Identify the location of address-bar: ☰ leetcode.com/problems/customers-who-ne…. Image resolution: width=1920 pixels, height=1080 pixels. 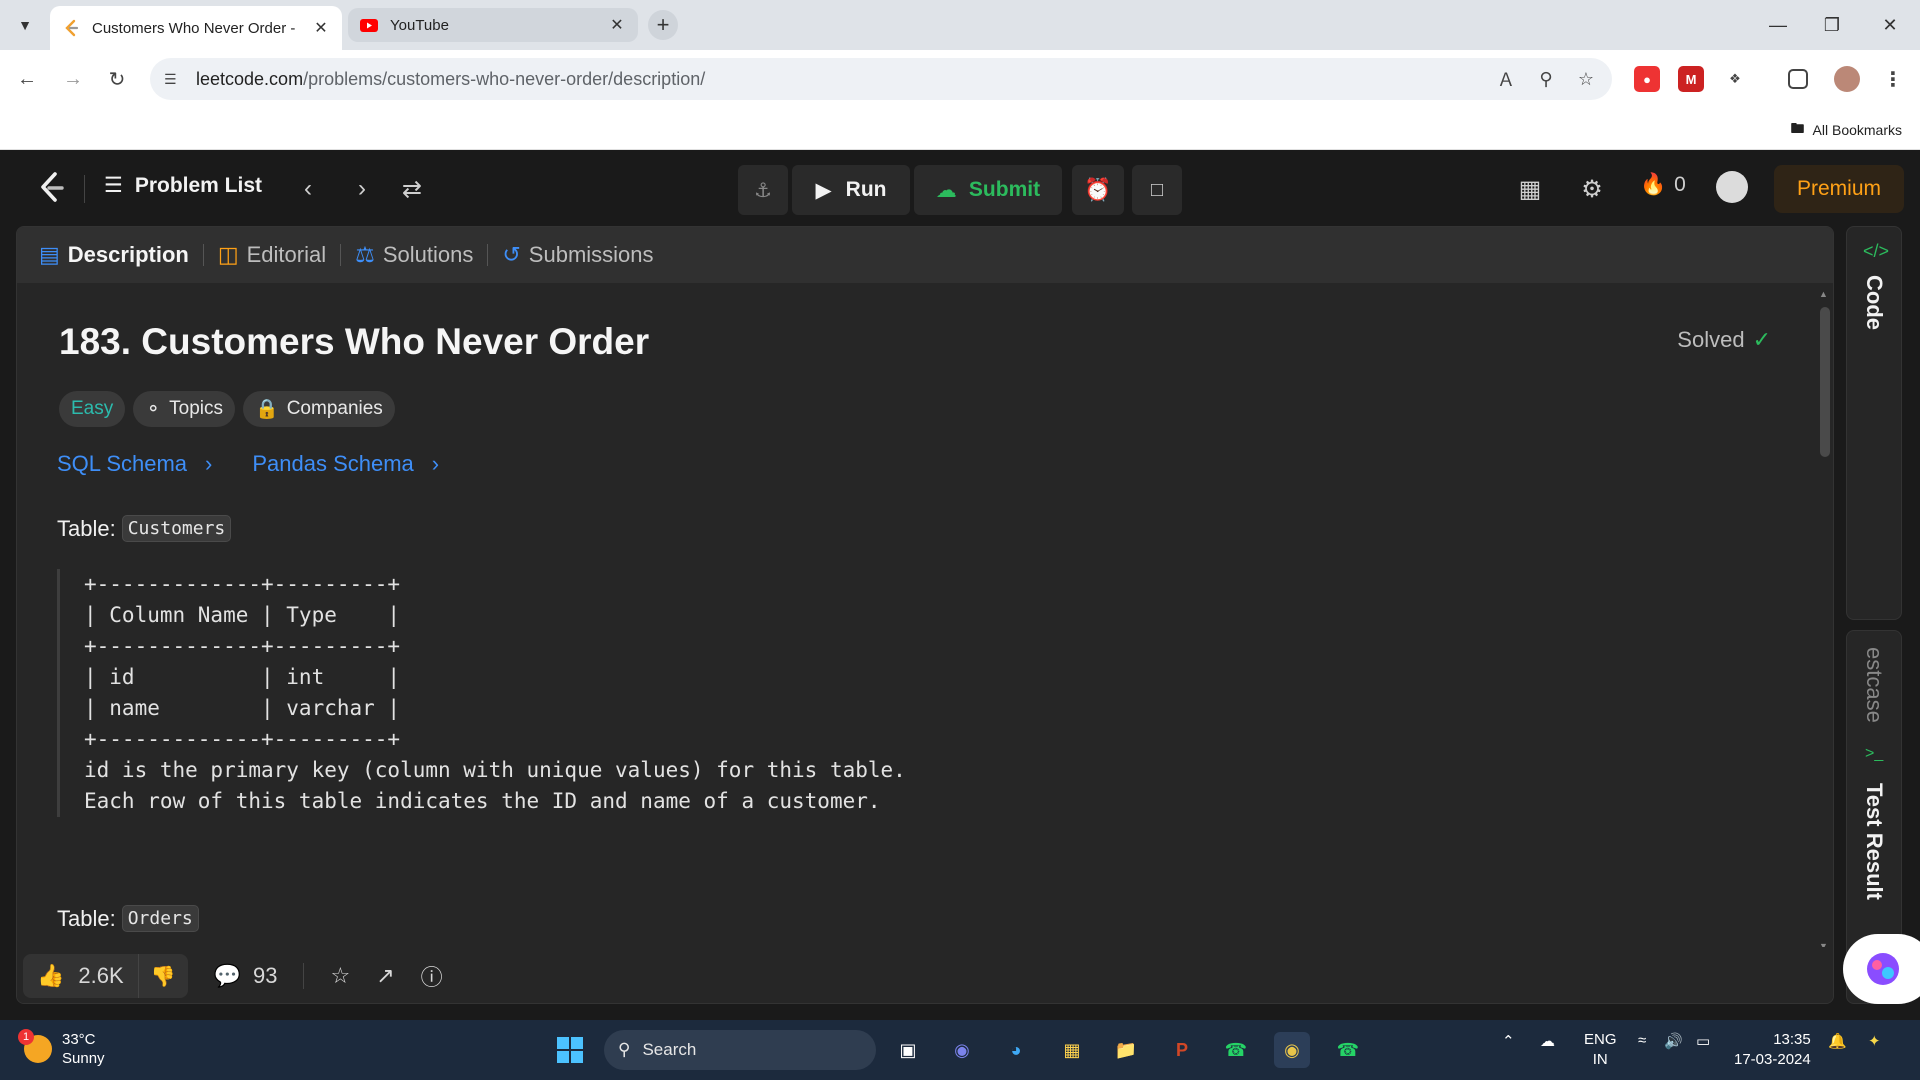
(881, 79).